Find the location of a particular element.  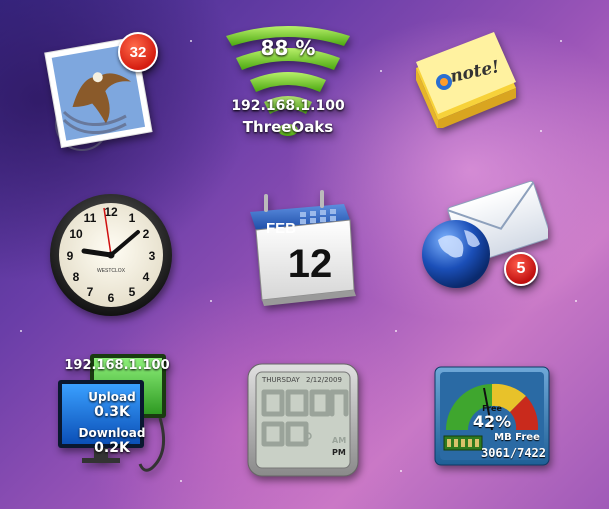

network-monitor-widget: 192.168.1.100 Upload 0.3K Download 0.2K is located at coordinates (121, 416).